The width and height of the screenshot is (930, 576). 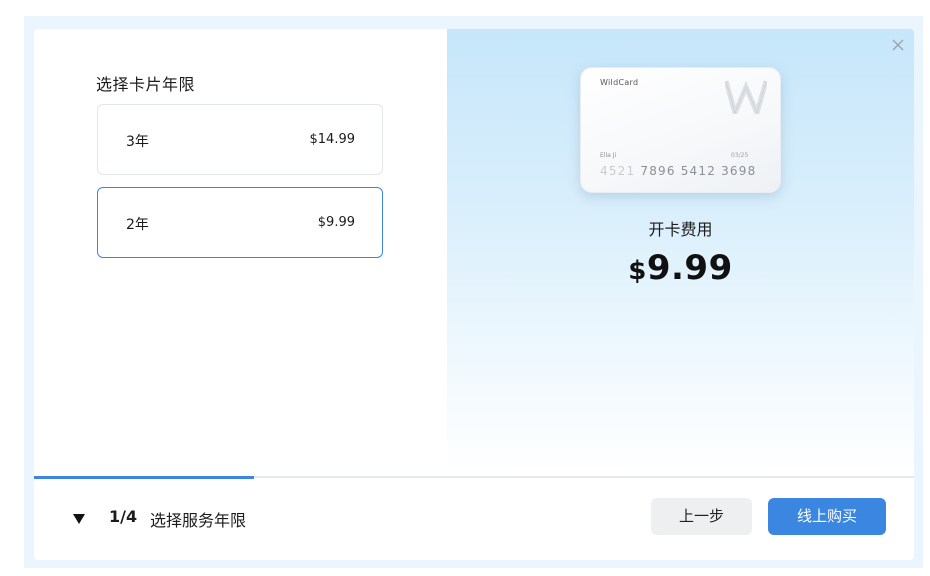 I want to click on card-number: 4521 7896 5412 3698, so click(x=678, y=171).